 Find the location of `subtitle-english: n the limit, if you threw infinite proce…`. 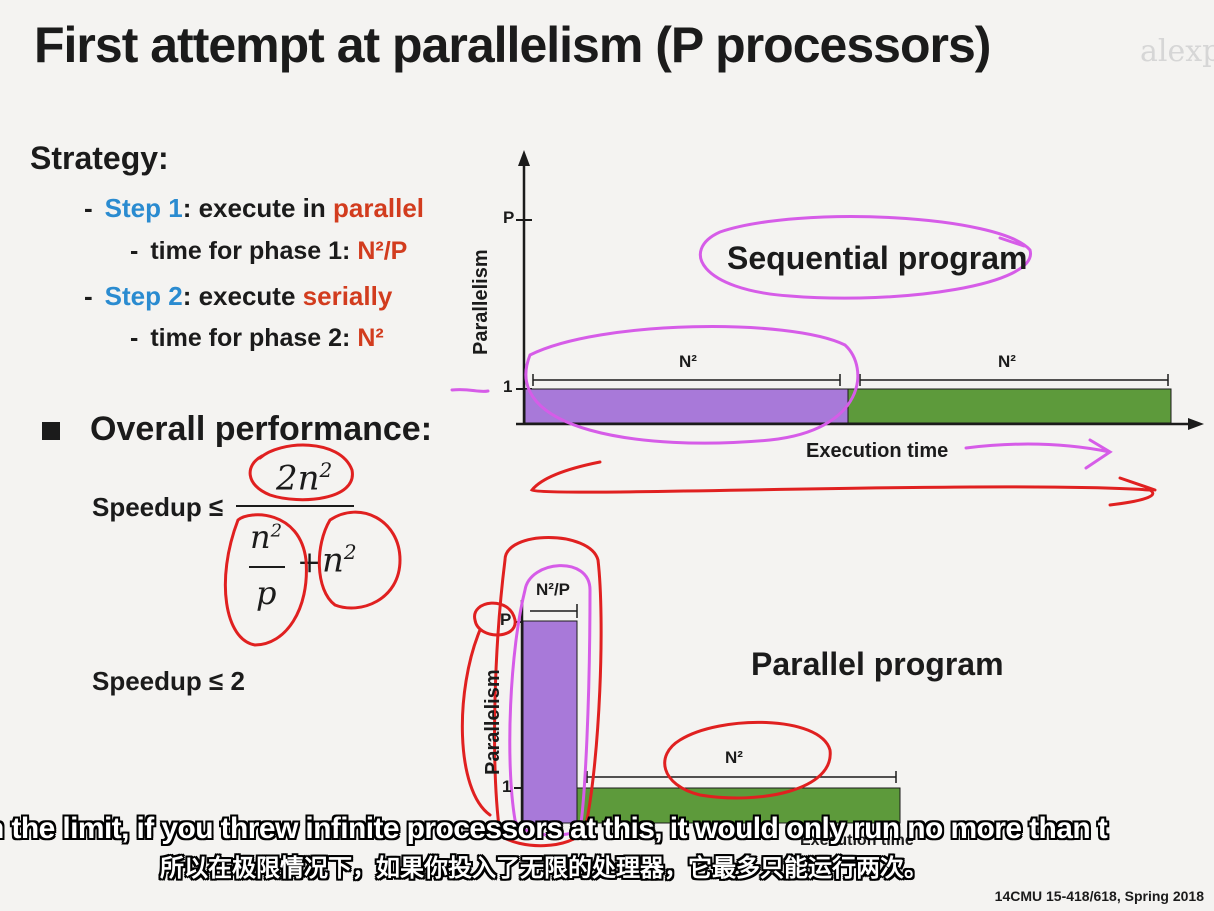

subtitle-english: n the limit, if you threw infinite proce… is located at coordinates (554, 828).